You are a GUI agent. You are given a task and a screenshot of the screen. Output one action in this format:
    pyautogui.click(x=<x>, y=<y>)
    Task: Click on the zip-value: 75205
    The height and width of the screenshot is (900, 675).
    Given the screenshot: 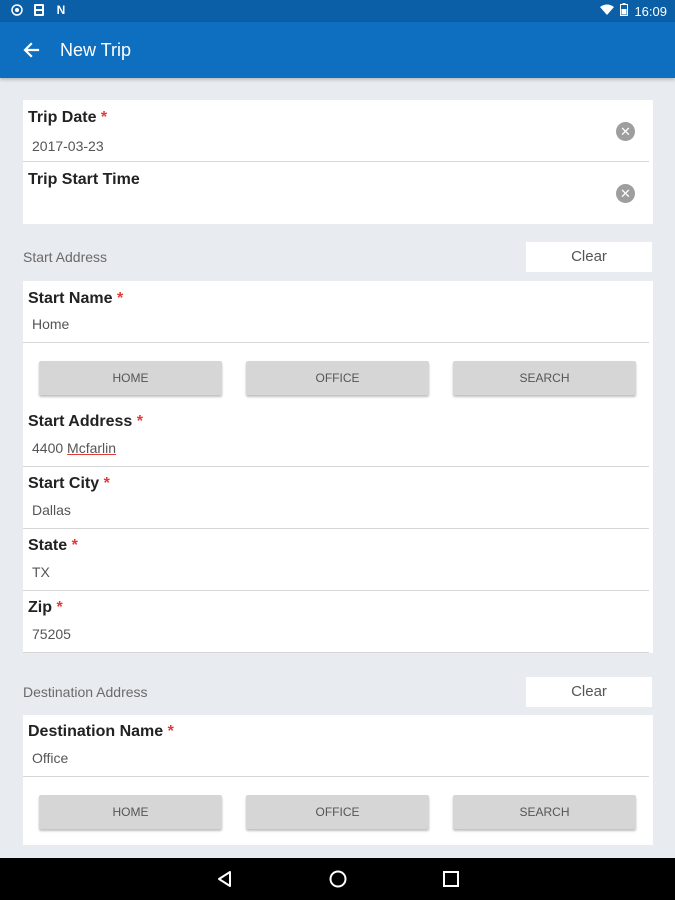 What is the action you would take?
    pyautogui.click(x=51, y=634)
    